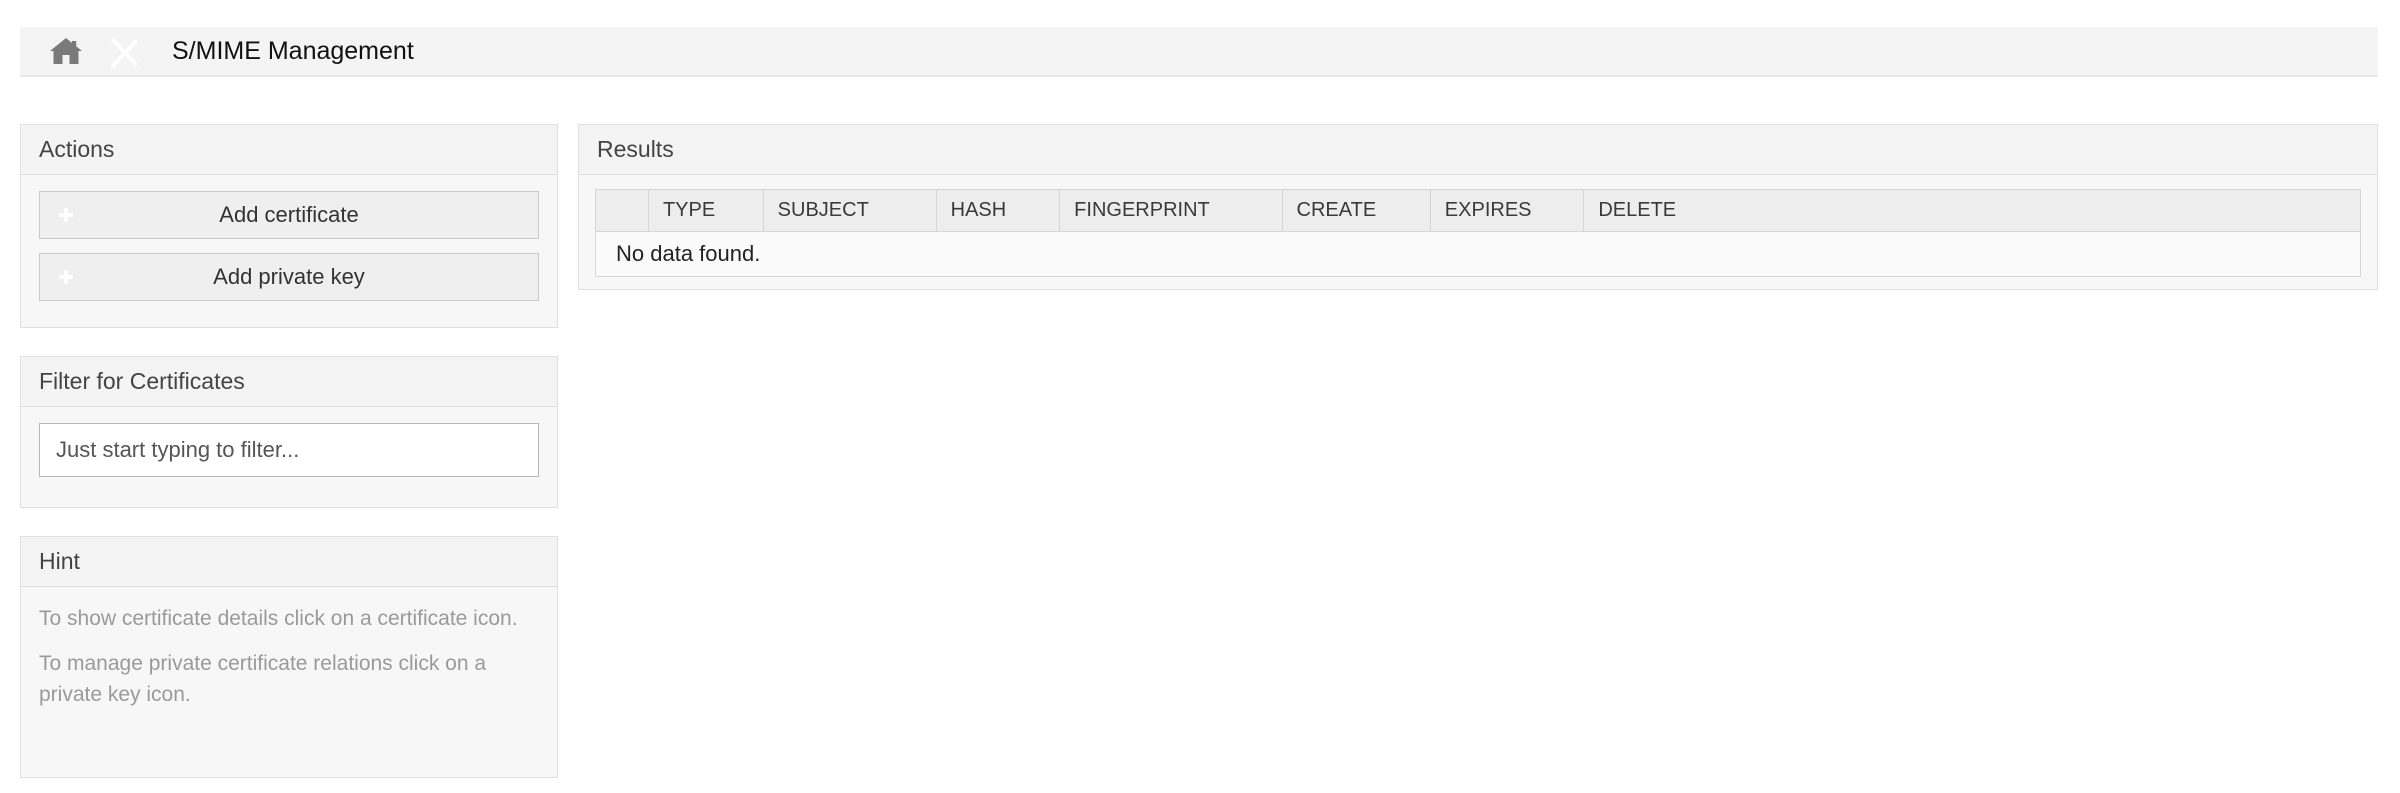 This screenshot has width=2400, height=793. What do you see at coordinates (1171, 210) in the screenshot?
I see `results-column-fingerprint: FINGERPRINT` at bounding box center [1171, 210].